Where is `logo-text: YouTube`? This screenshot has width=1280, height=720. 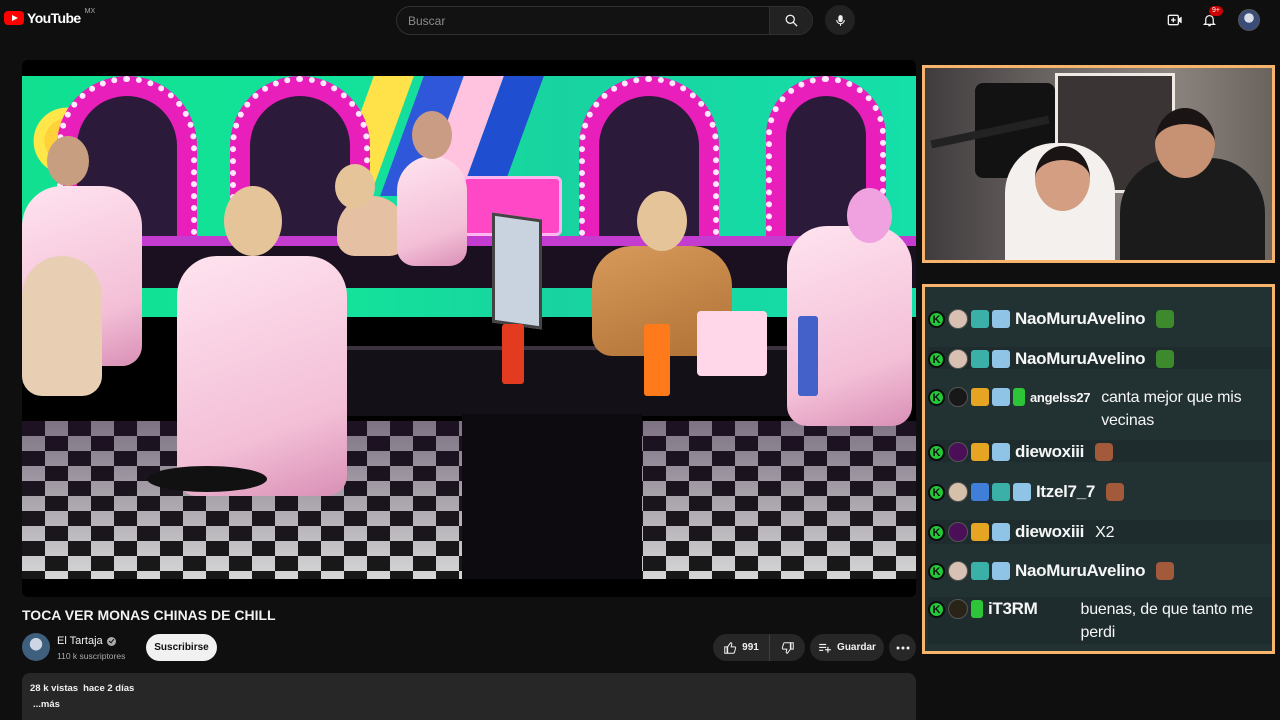 logo-text: YouTube is located at coordinates (54, 18).